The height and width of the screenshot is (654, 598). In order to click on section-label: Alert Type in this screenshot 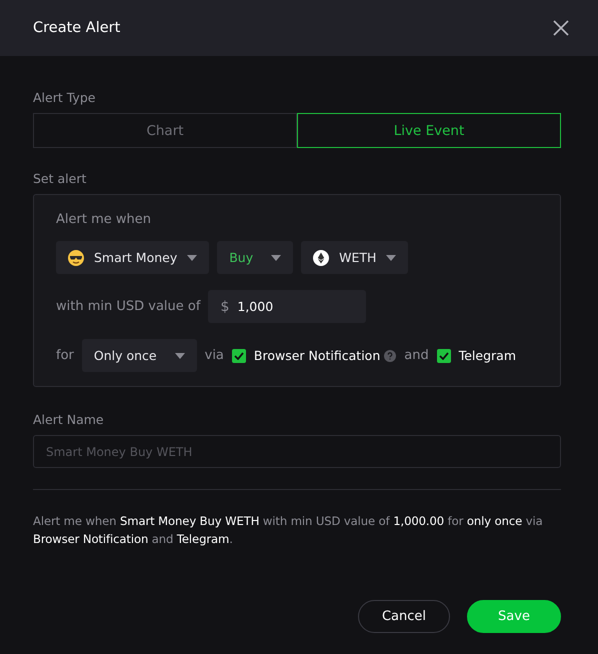, I will do `click(64, 97)`.